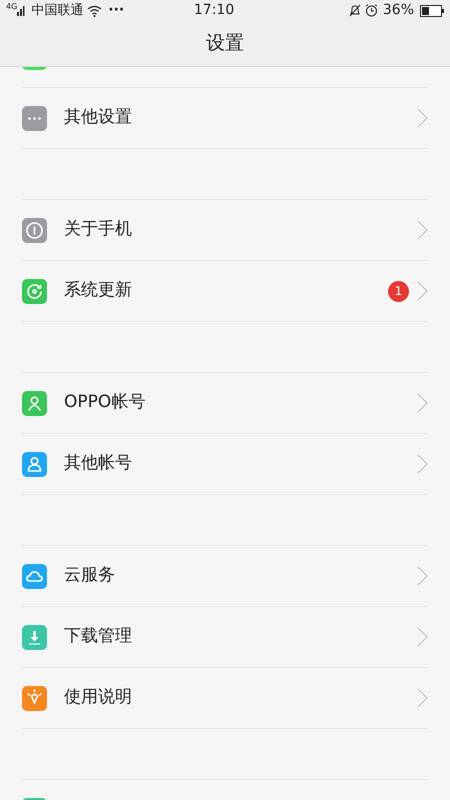  Describe the element at coordinates (225, 698) in the screenshot. I see `settings-item: 使用说明` at that location.